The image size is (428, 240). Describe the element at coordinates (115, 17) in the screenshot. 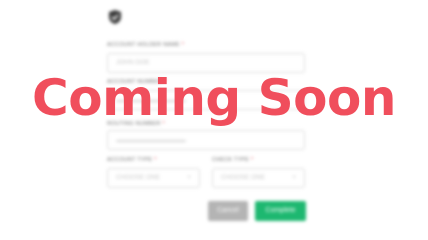

I see `shield-check-icon` at that location.